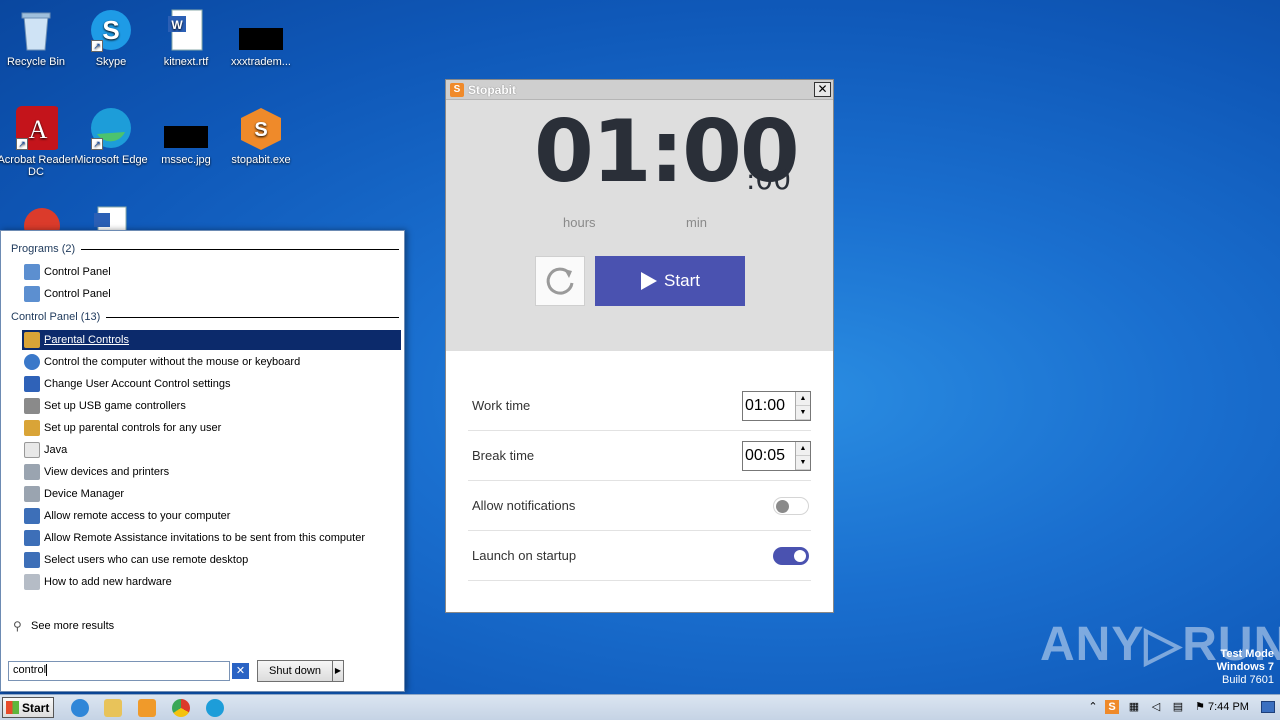 Image resolution: width=1280 pixels, height=720 pixels. Describe the element at coordinates (776, 455) in the screenshot. I see `break-time-spinner: 00:05 ▲ ▼` at that location.